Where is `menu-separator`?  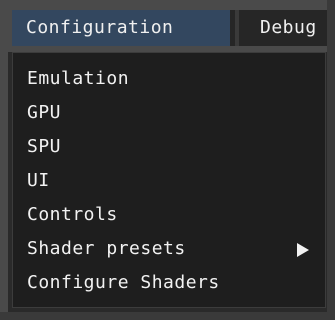
menu-separator is located at coordinates (237, 28).